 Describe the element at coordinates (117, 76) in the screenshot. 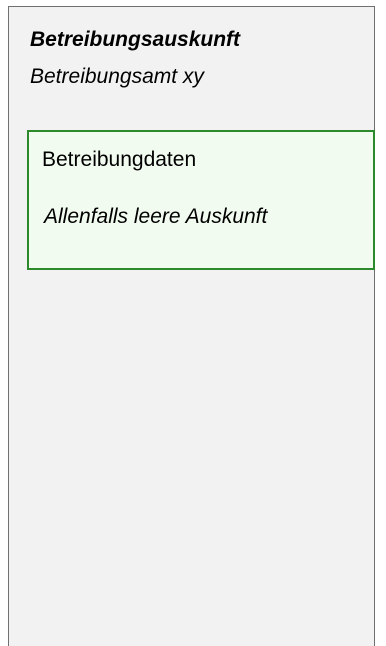

I see `panel-subtitle: Betreibungsamt xy` at that location.